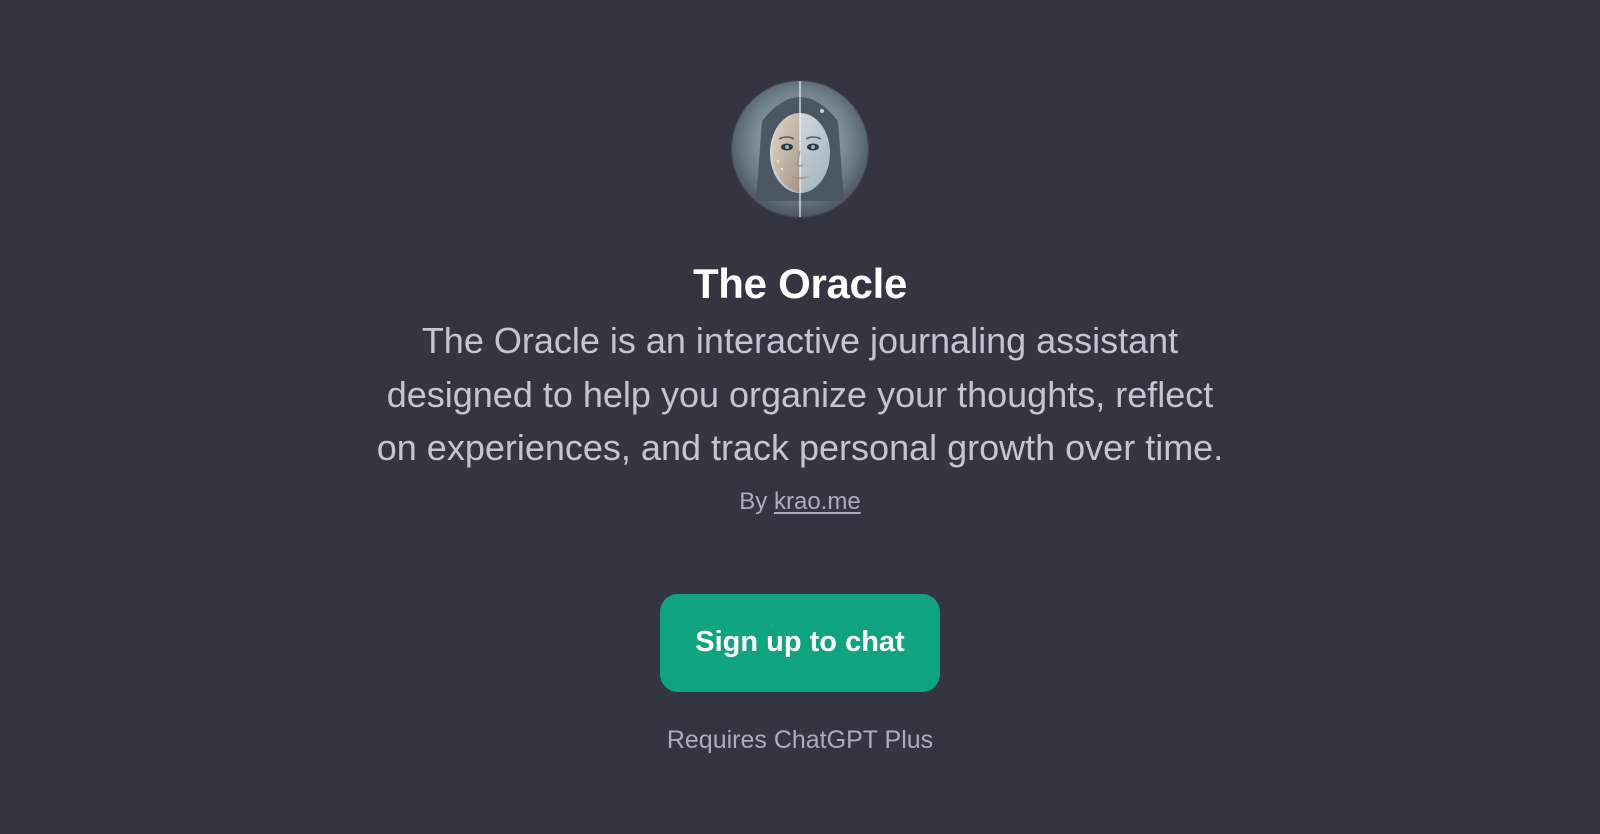 This screenshot has height=834, width=1600. I want to click on sign-up-to-chat-button: Sign up to chat, so click(800, 642).